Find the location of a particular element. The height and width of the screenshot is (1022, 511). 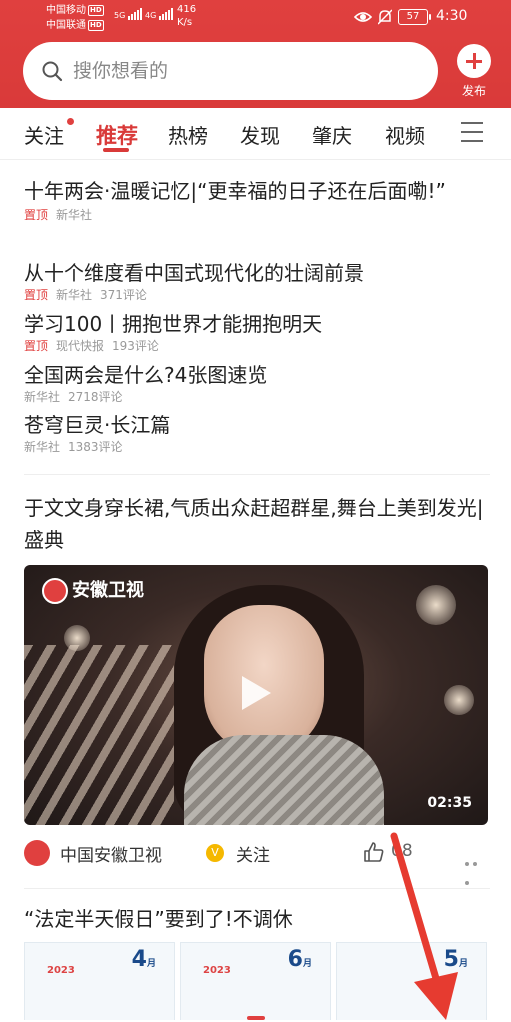

news-meta: 新华社 1383评论 is located at coordinates (257, 447).